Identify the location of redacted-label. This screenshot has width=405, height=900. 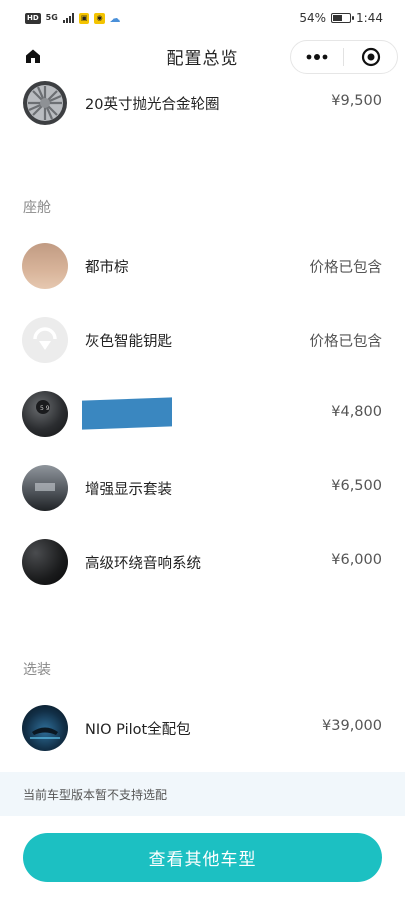
(127, 413).